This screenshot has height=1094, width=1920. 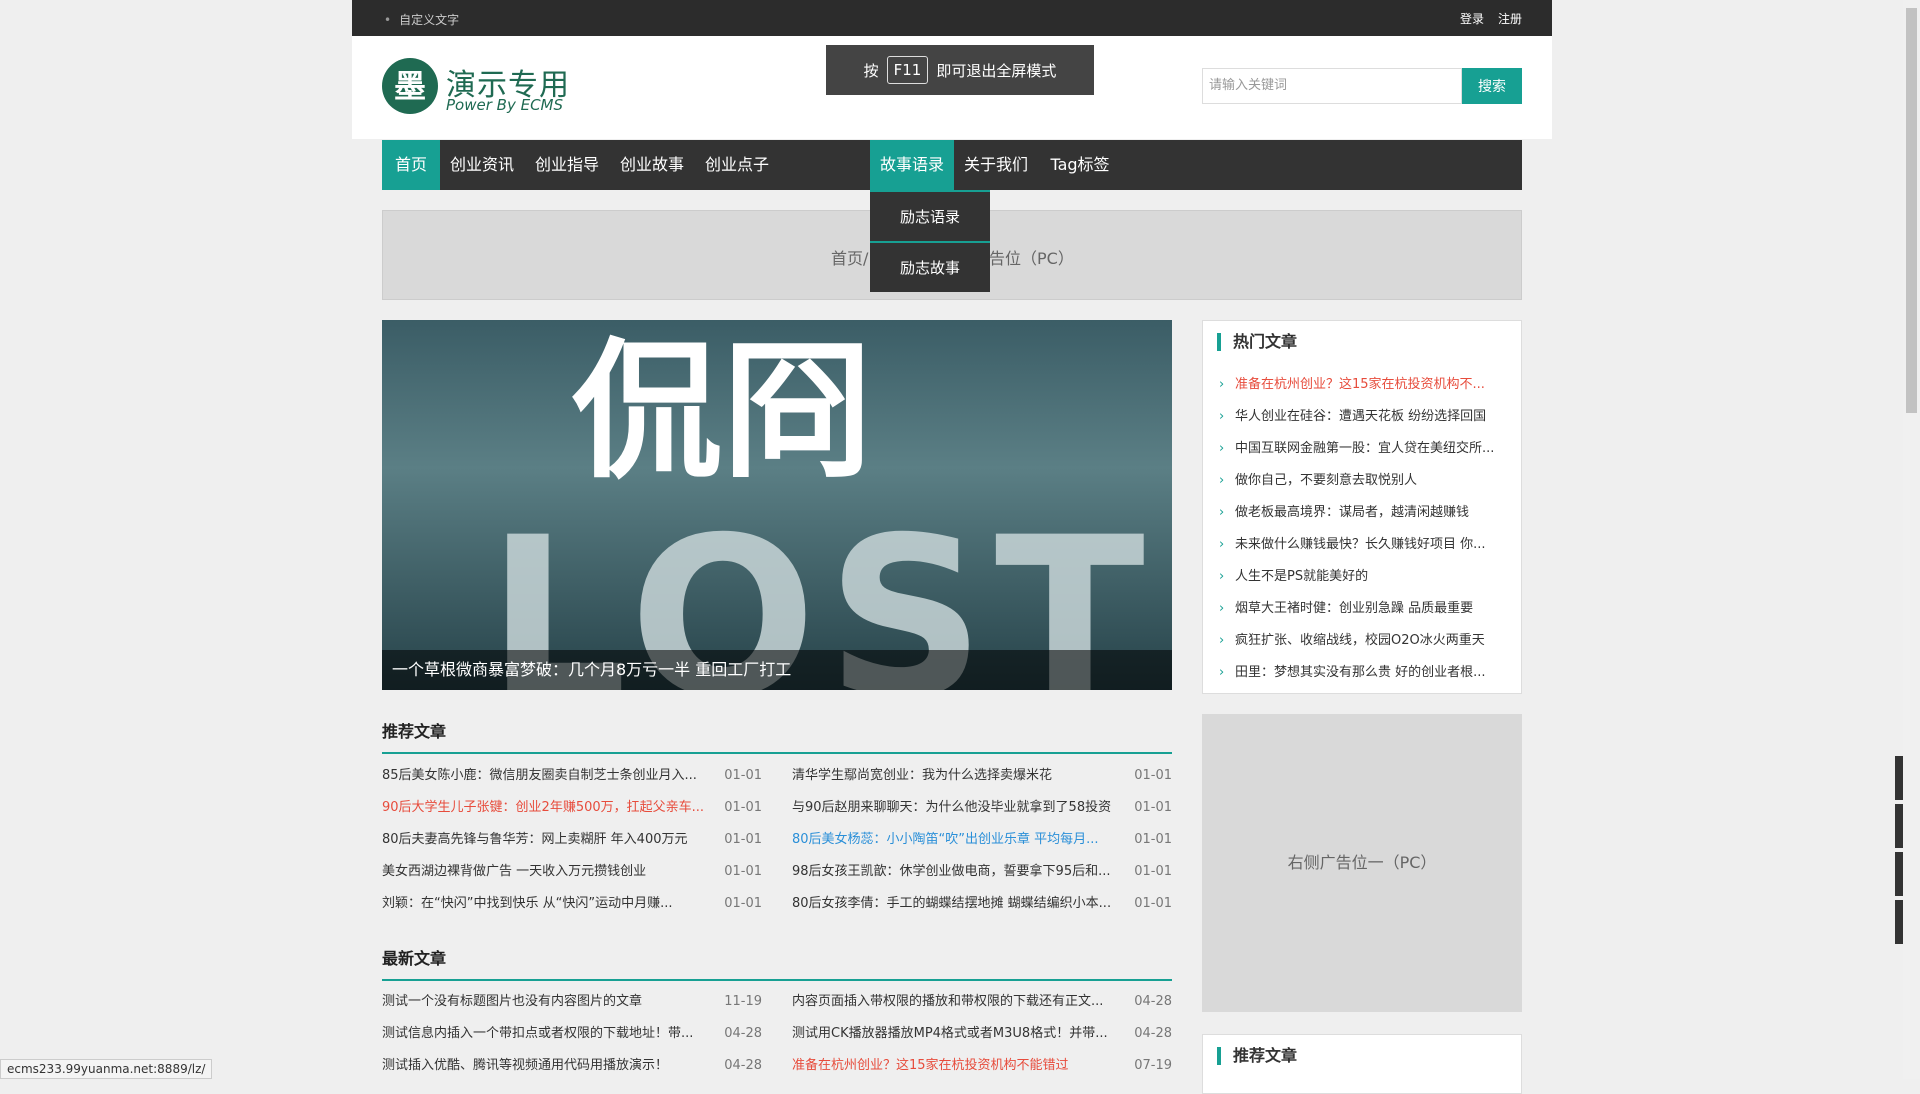 What do you see at coordinates (572, 776) in the screenshot?
I see `list-item: 85后美女陈小鹿：微信朋友圈卖自制芝士条创业月入...01-01` at bounding box center [572, 776].